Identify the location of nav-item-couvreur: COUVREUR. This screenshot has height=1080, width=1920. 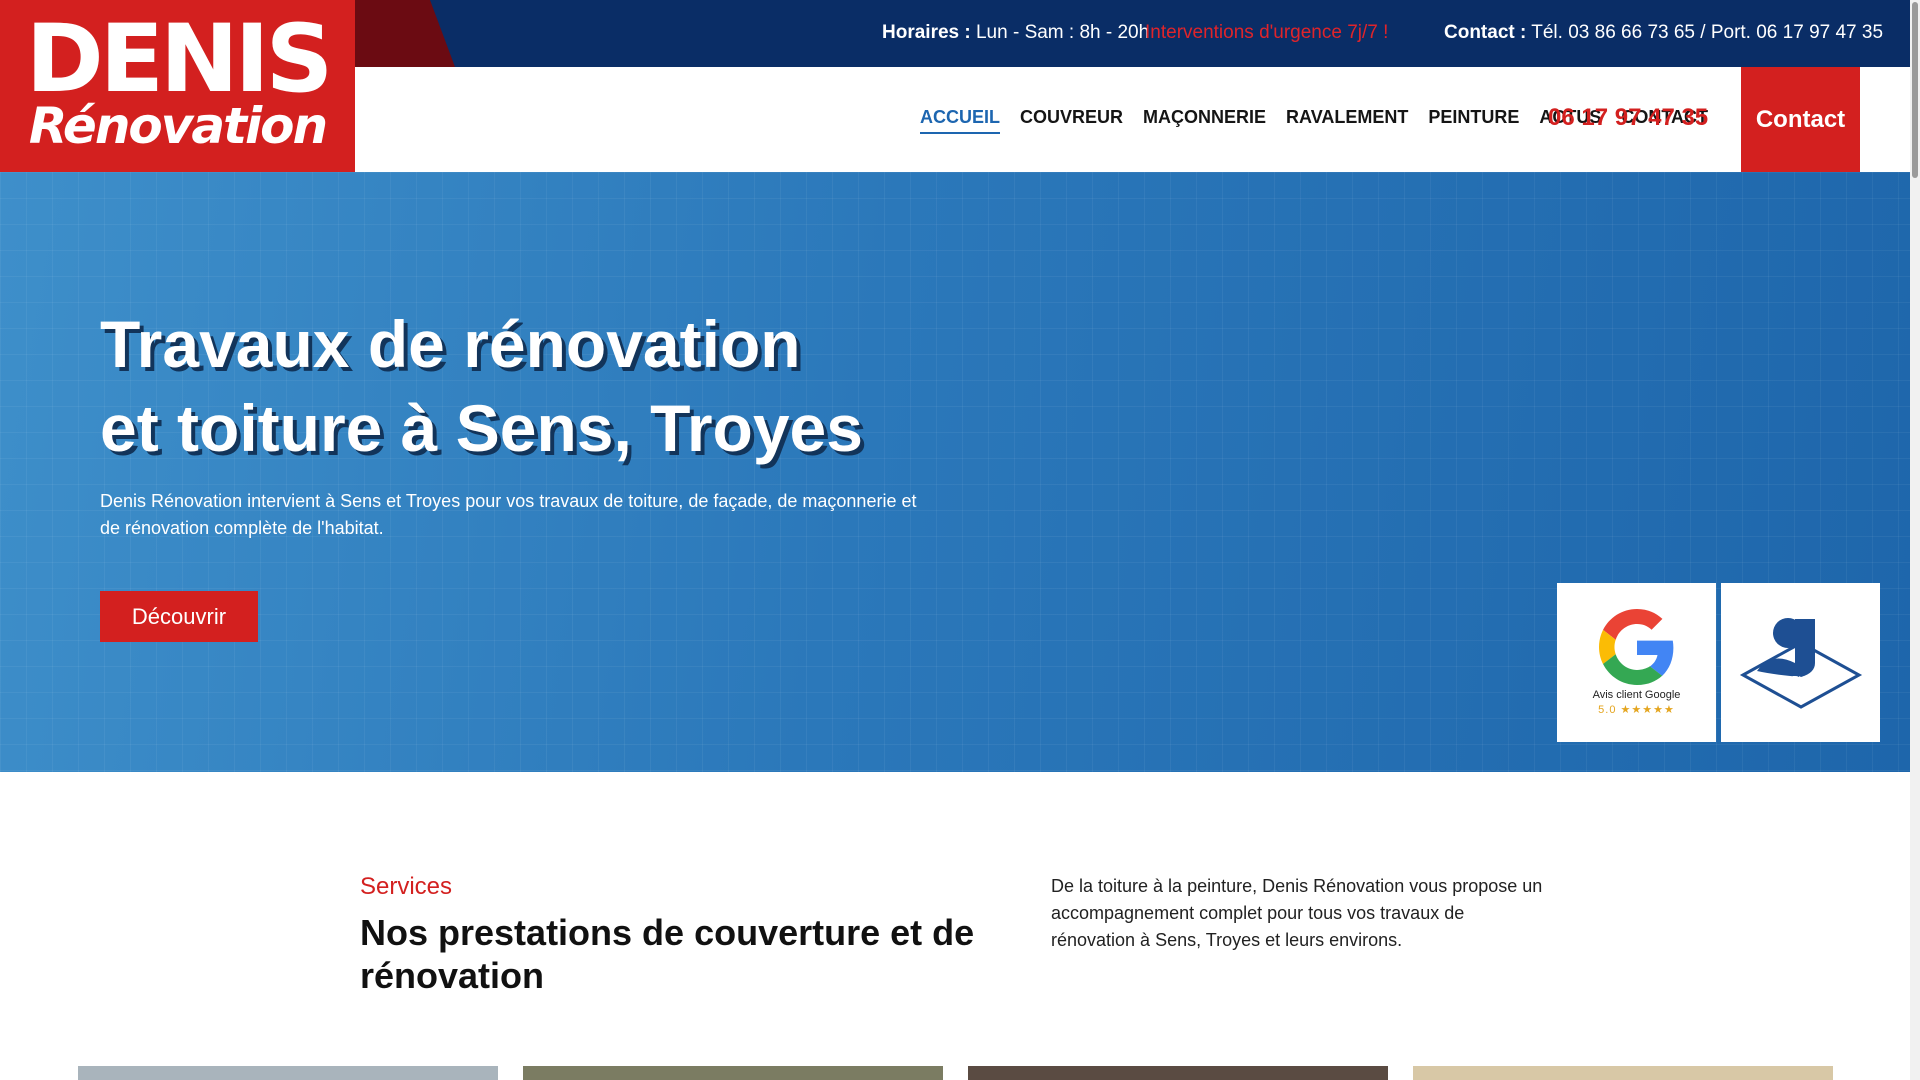
(1071, 120).